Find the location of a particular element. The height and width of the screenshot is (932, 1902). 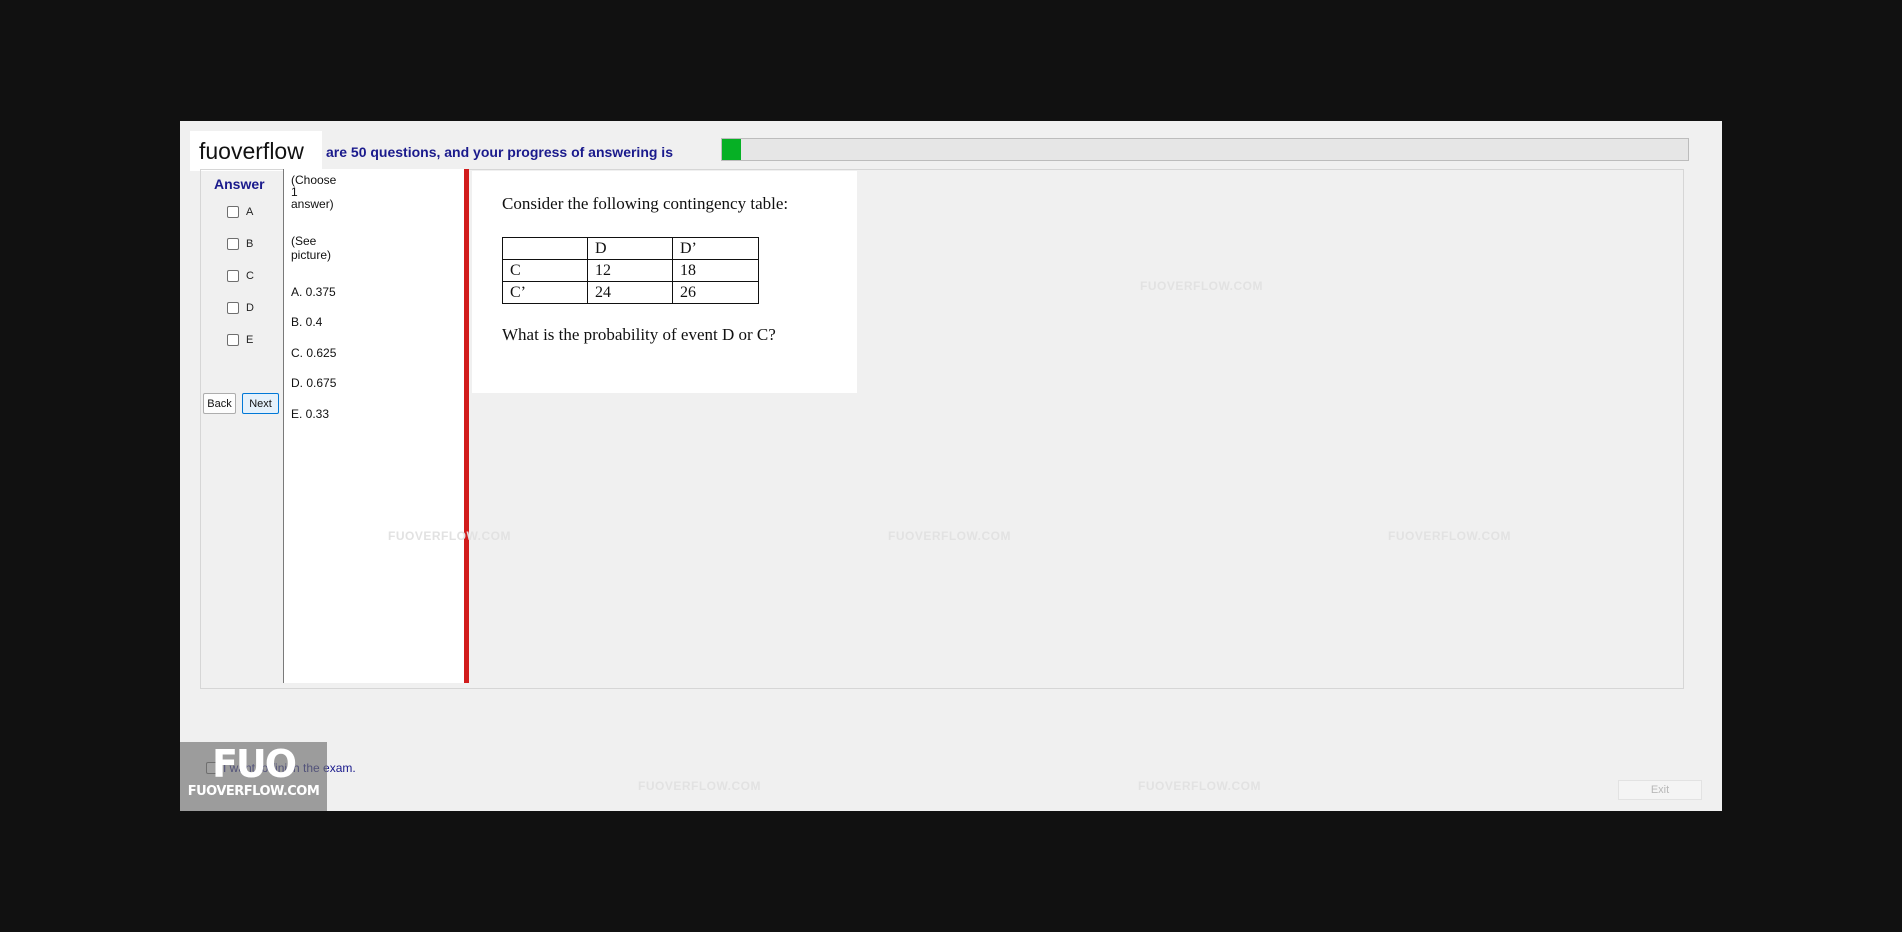

option-e-label: E is located at coordinates (250, 340).